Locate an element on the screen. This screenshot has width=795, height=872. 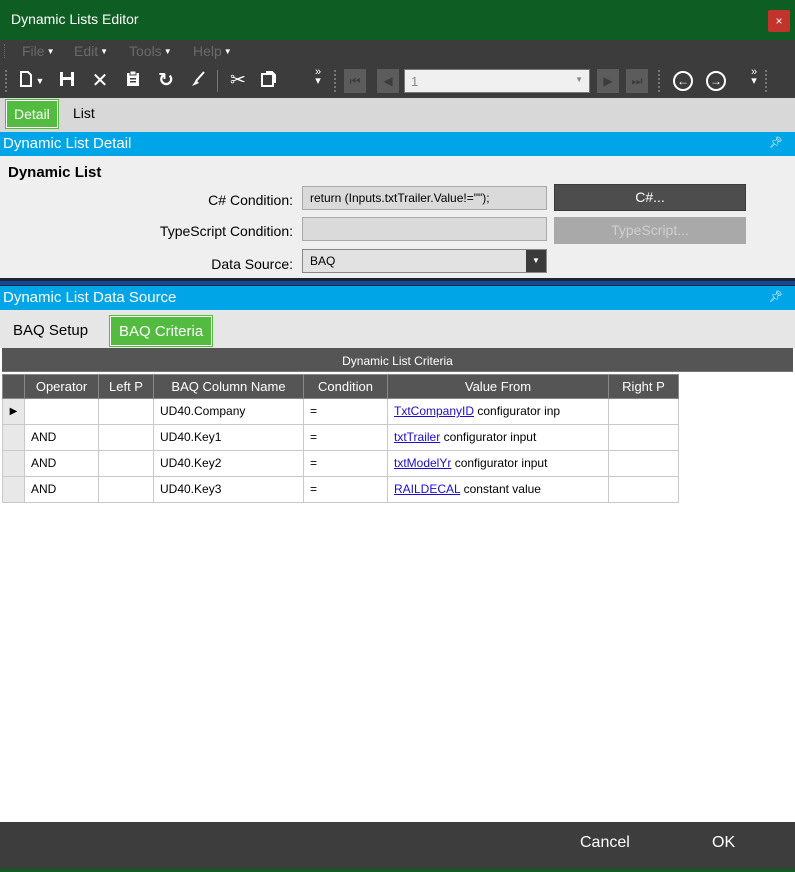
previous-record-icon: ◀ is located at coordinates (388, 81).